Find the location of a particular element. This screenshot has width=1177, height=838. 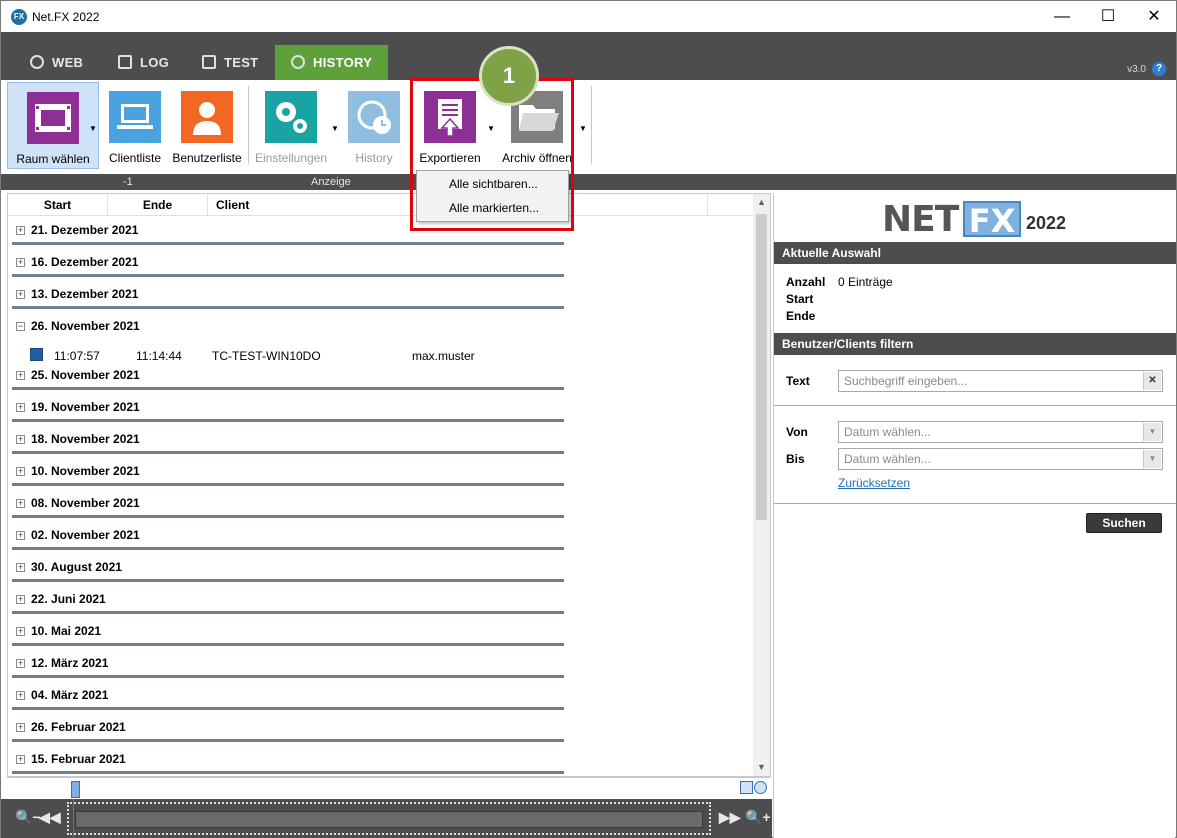

exportieren-dropdown-arrow: ▼ is located at coordinates (491, 128).